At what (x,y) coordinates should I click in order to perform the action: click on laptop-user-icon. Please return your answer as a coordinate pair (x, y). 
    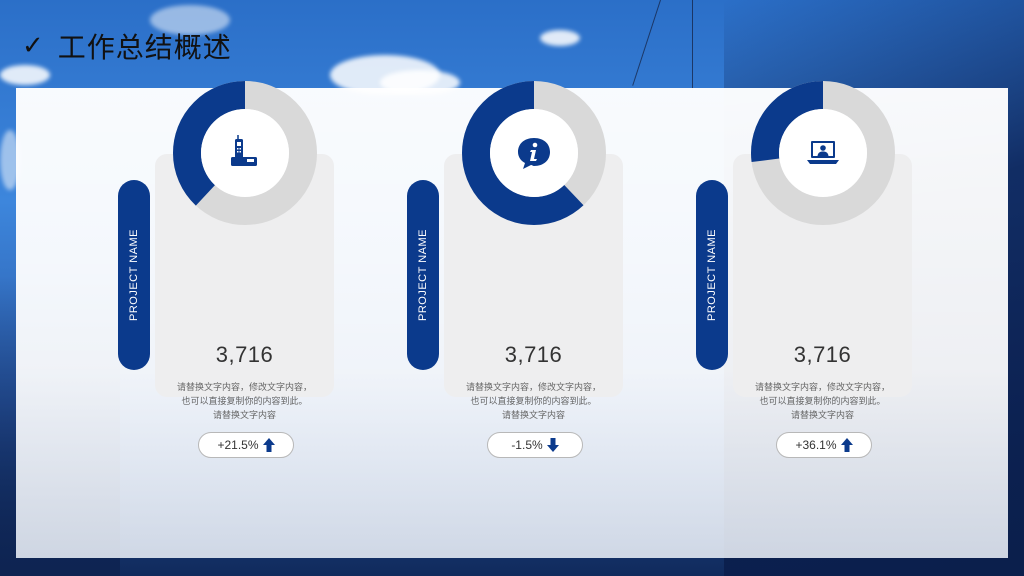
    Looking at the image, I should click on (823, 153).